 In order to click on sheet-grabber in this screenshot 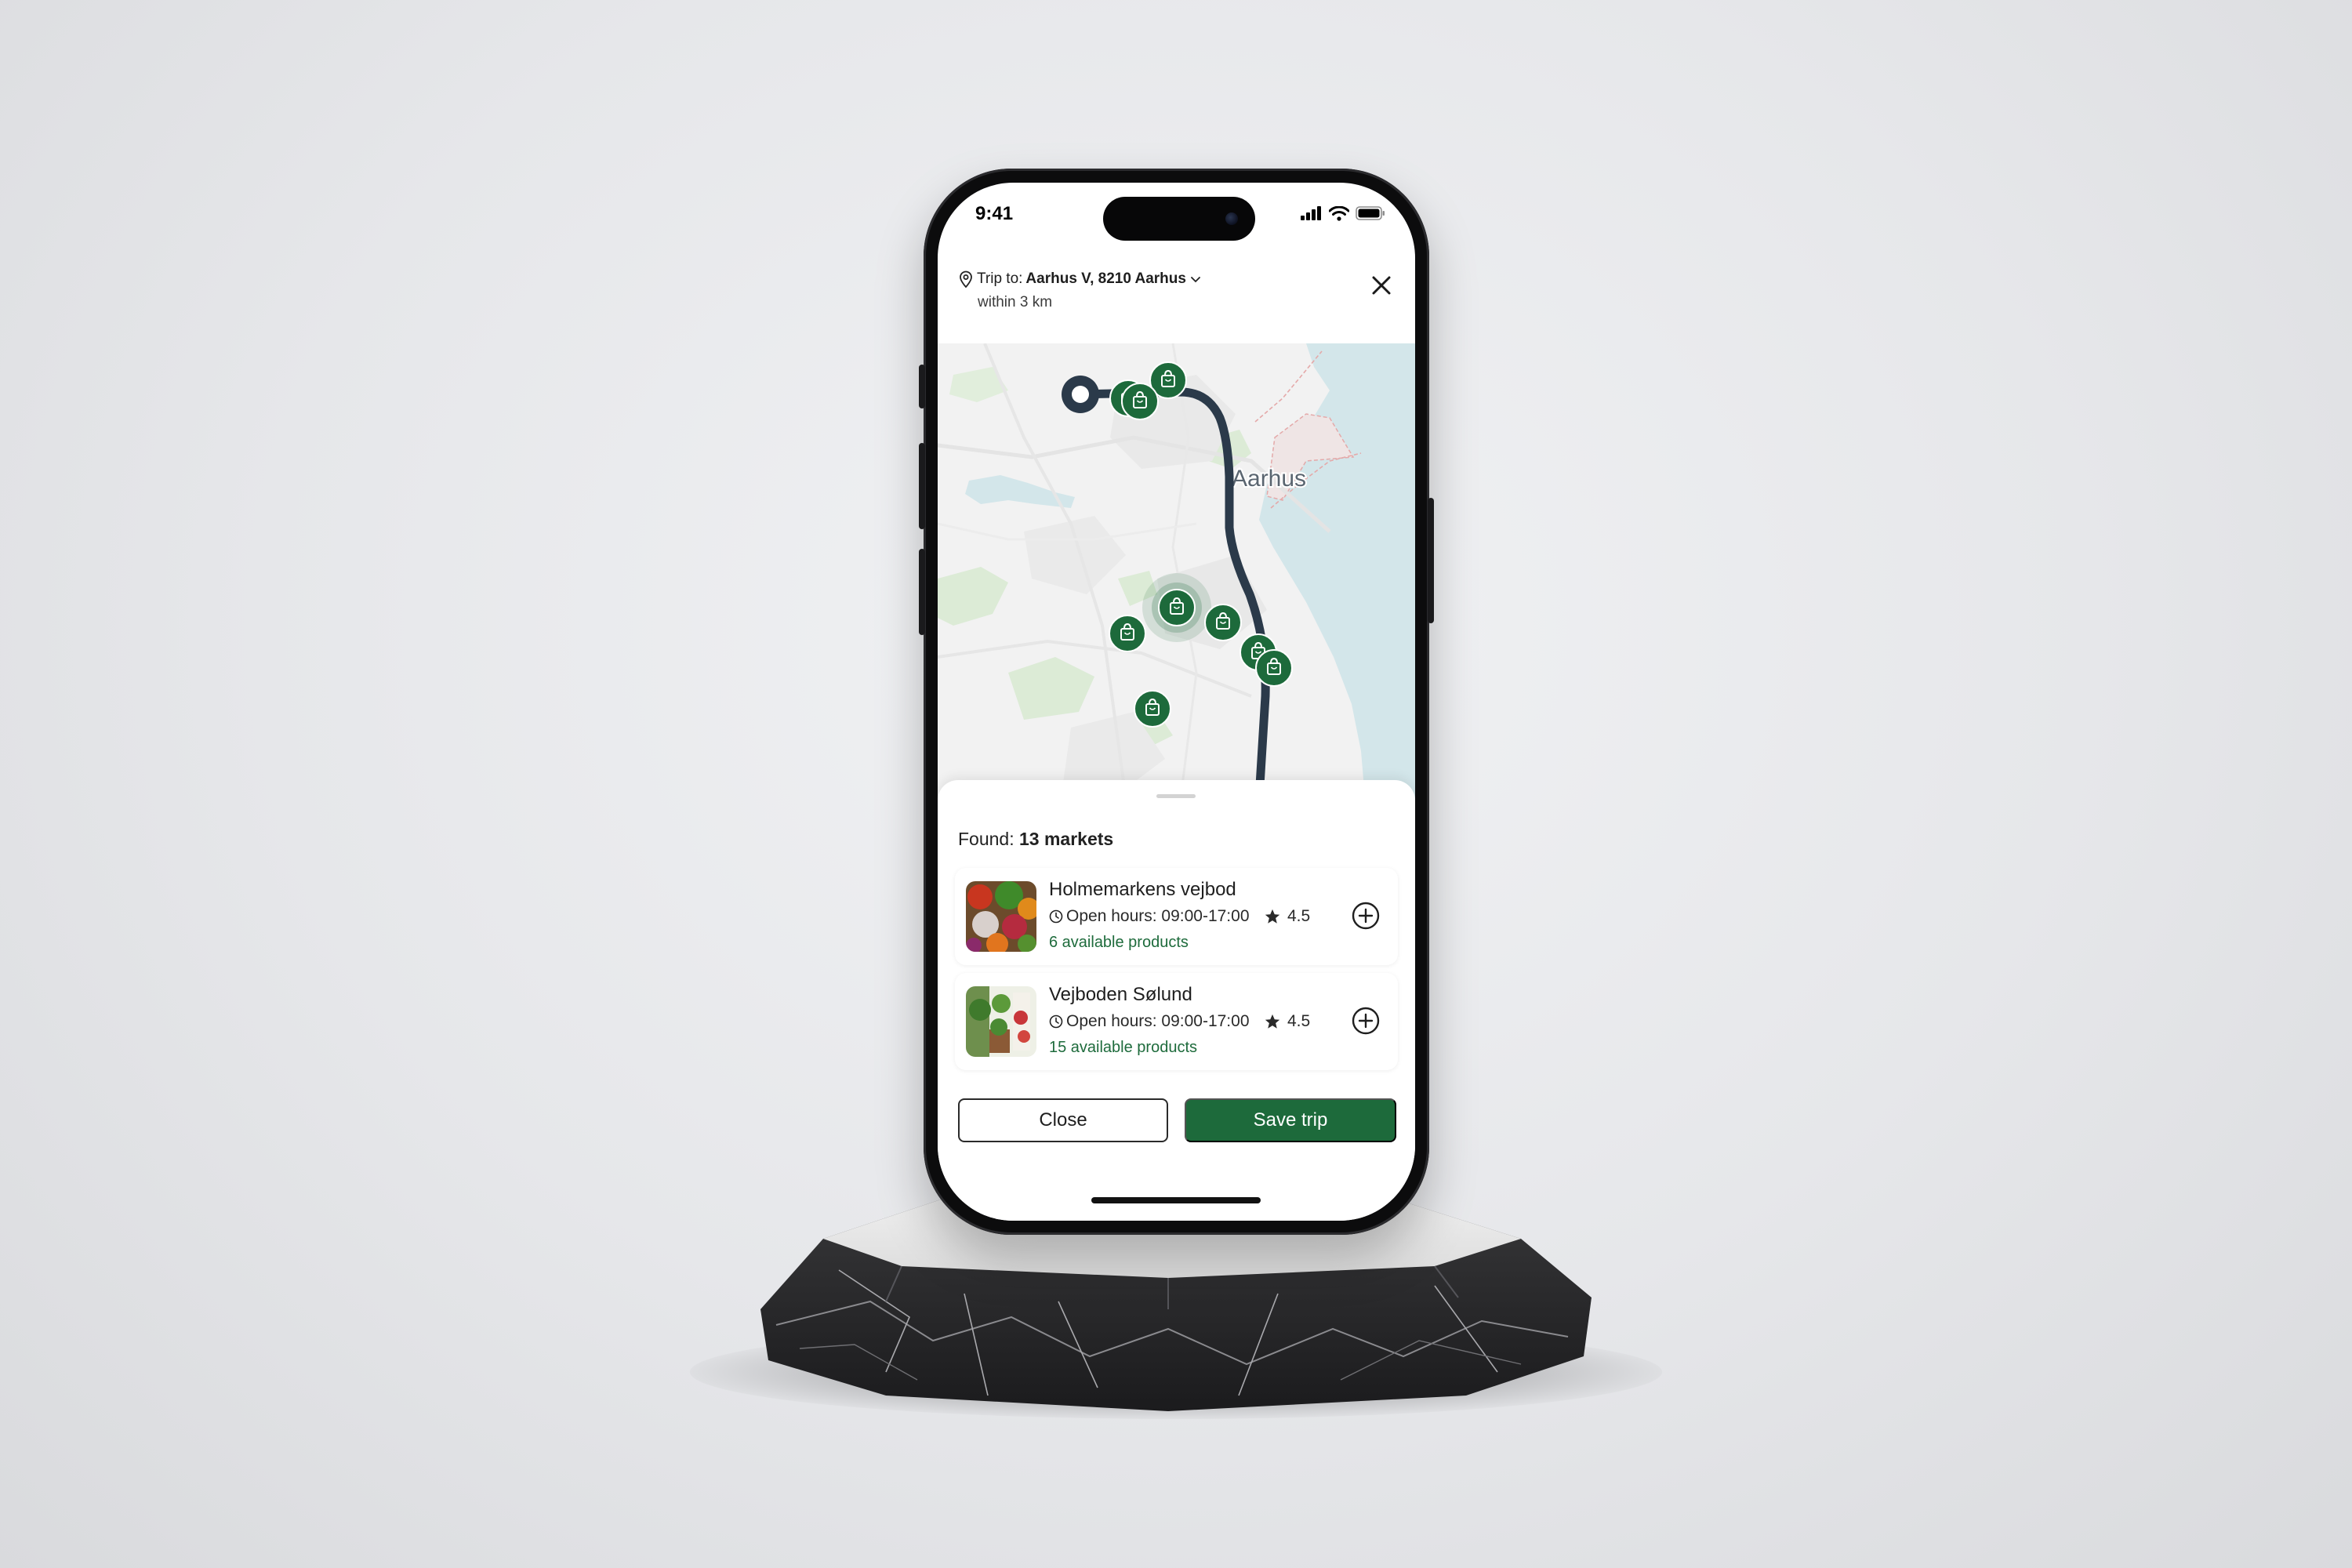, I will do `click(1176, 796)`.